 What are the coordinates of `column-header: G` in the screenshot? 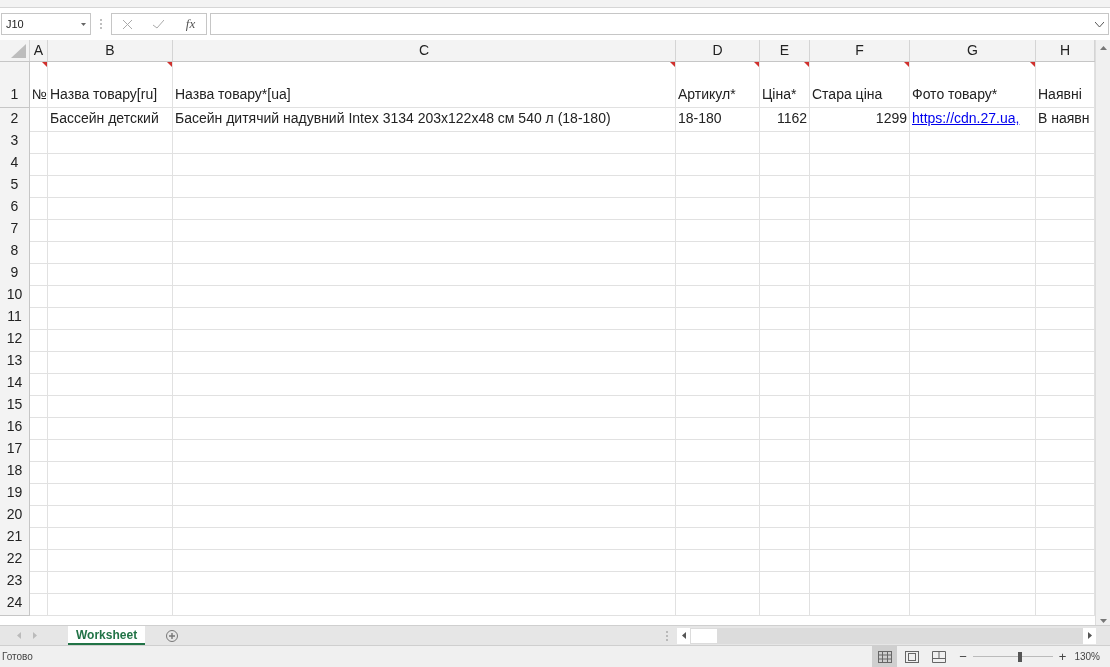 It's located at (972, 50).